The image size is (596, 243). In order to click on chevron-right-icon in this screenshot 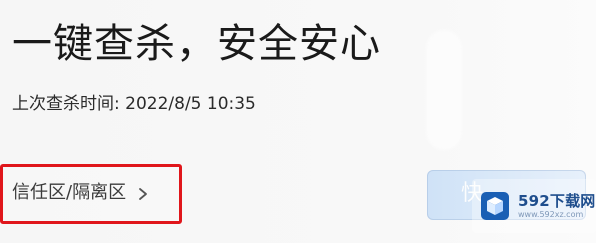, I will do `click(143, 194)`.